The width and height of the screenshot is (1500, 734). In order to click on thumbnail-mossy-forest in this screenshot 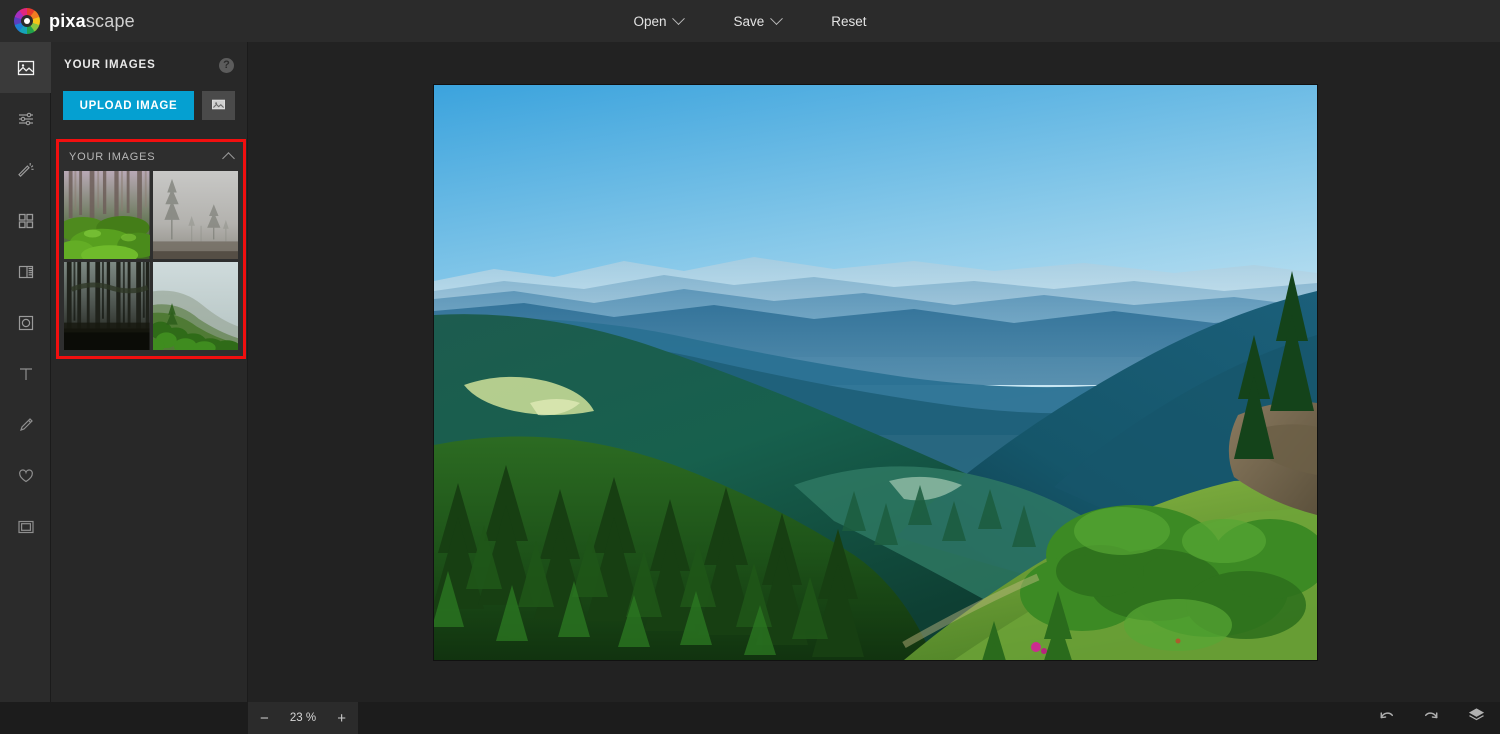, I will do `click(107, 215)`.